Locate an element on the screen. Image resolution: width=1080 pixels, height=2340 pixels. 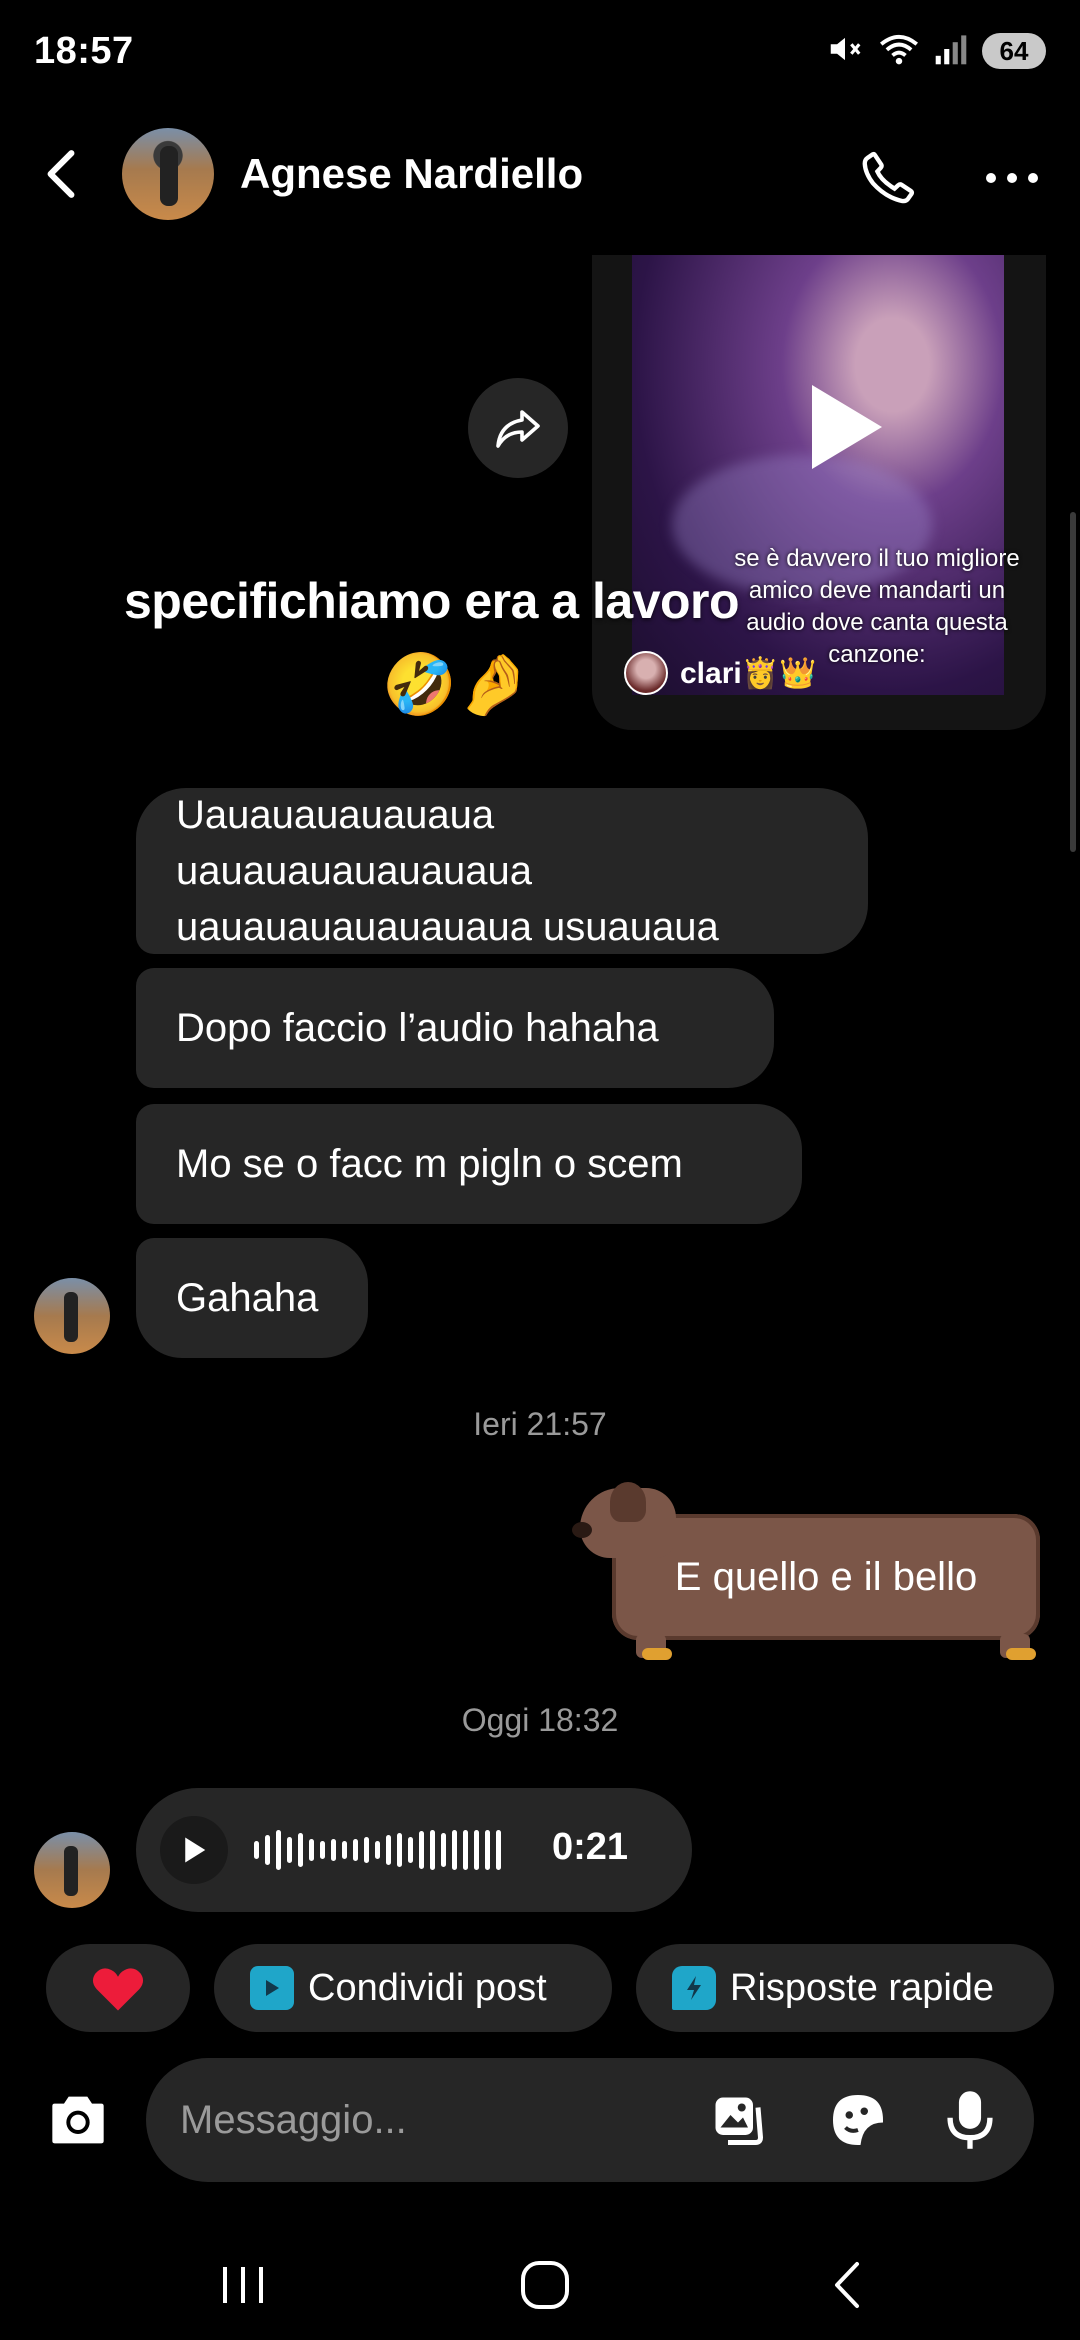
system-nav-bar is located at coordinates (540, 2280).